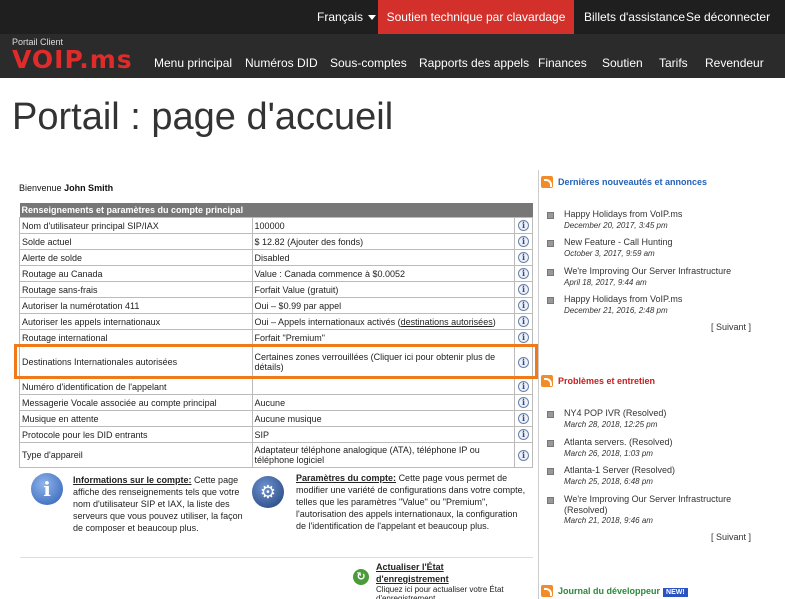  Describe the element at coordinates (276, 257) in the screenshot. I see `table-row: Alerte de solde Disabled i` at that location.